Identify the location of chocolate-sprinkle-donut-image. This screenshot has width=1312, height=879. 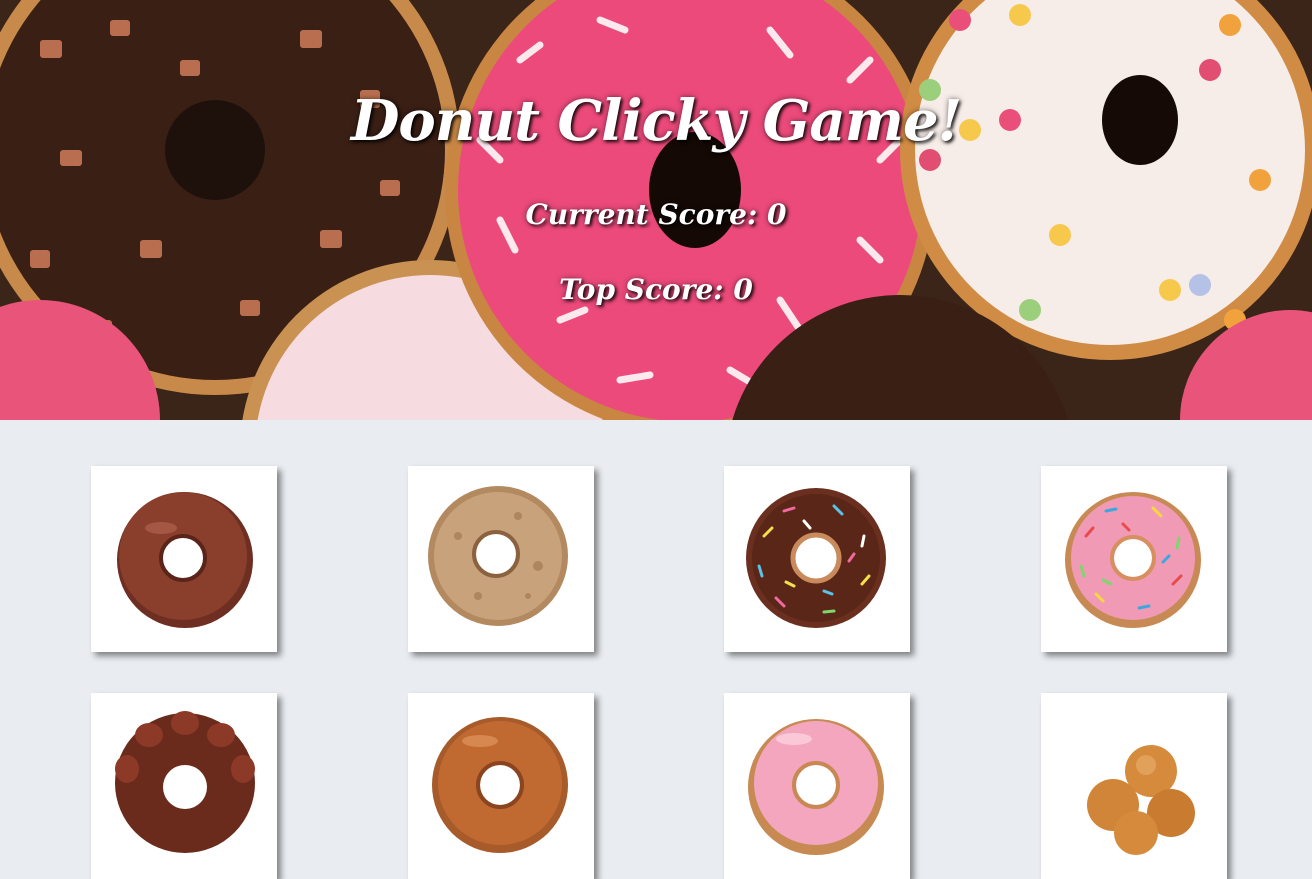
(816, 558).